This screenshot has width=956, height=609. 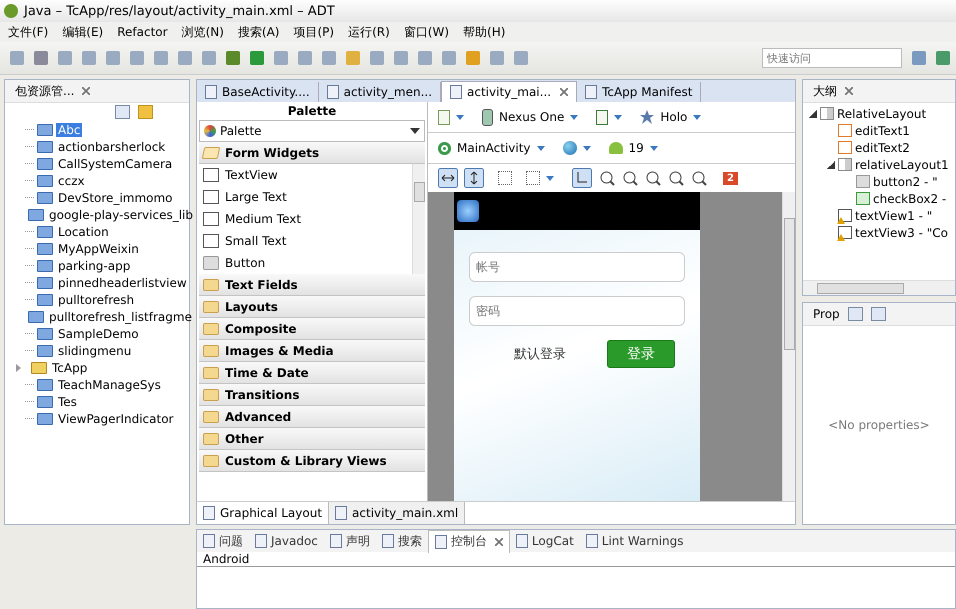 I want to click on username-field: 帐号, so click(x=577, y=267).